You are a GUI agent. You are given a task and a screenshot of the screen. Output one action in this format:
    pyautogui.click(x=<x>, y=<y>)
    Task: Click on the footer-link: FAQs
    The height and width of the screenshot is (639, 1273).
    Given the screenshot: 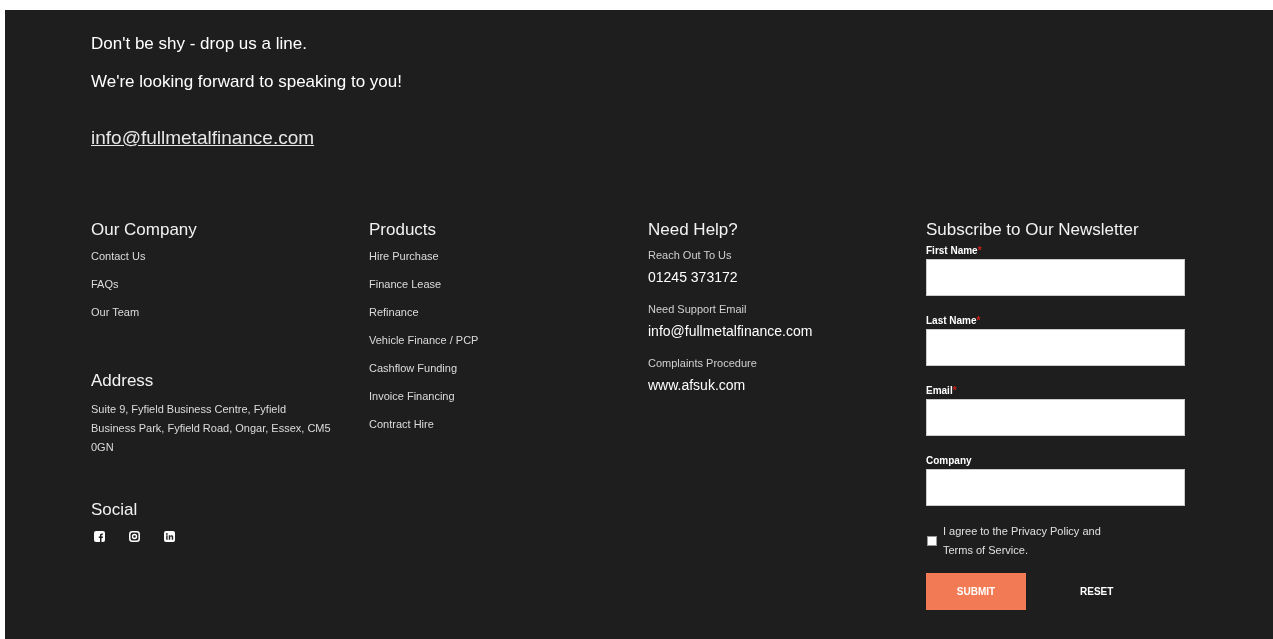 What is the action you would take?
    pyautogui.click(x=105, y=284)
    